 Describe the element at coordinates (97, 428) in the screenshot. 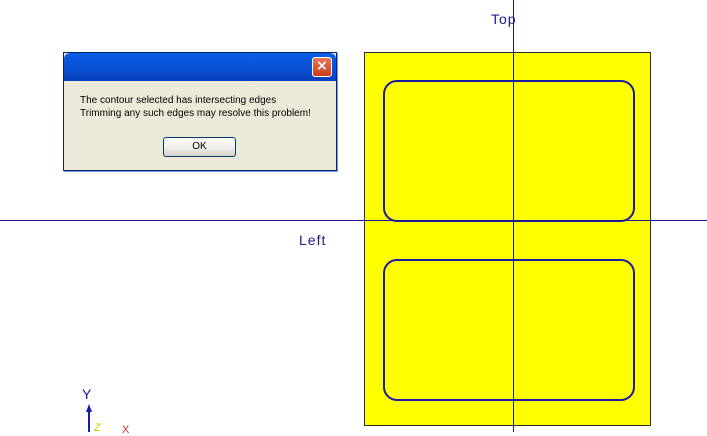

I see `ucs-z-label: Z` at that location.